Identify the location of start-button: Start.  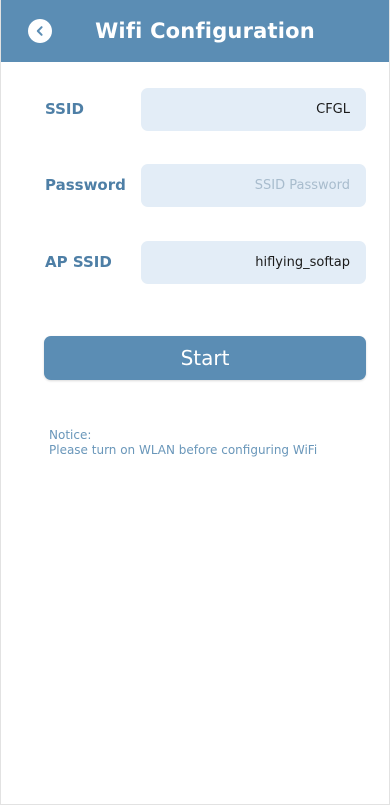
(205, 358).